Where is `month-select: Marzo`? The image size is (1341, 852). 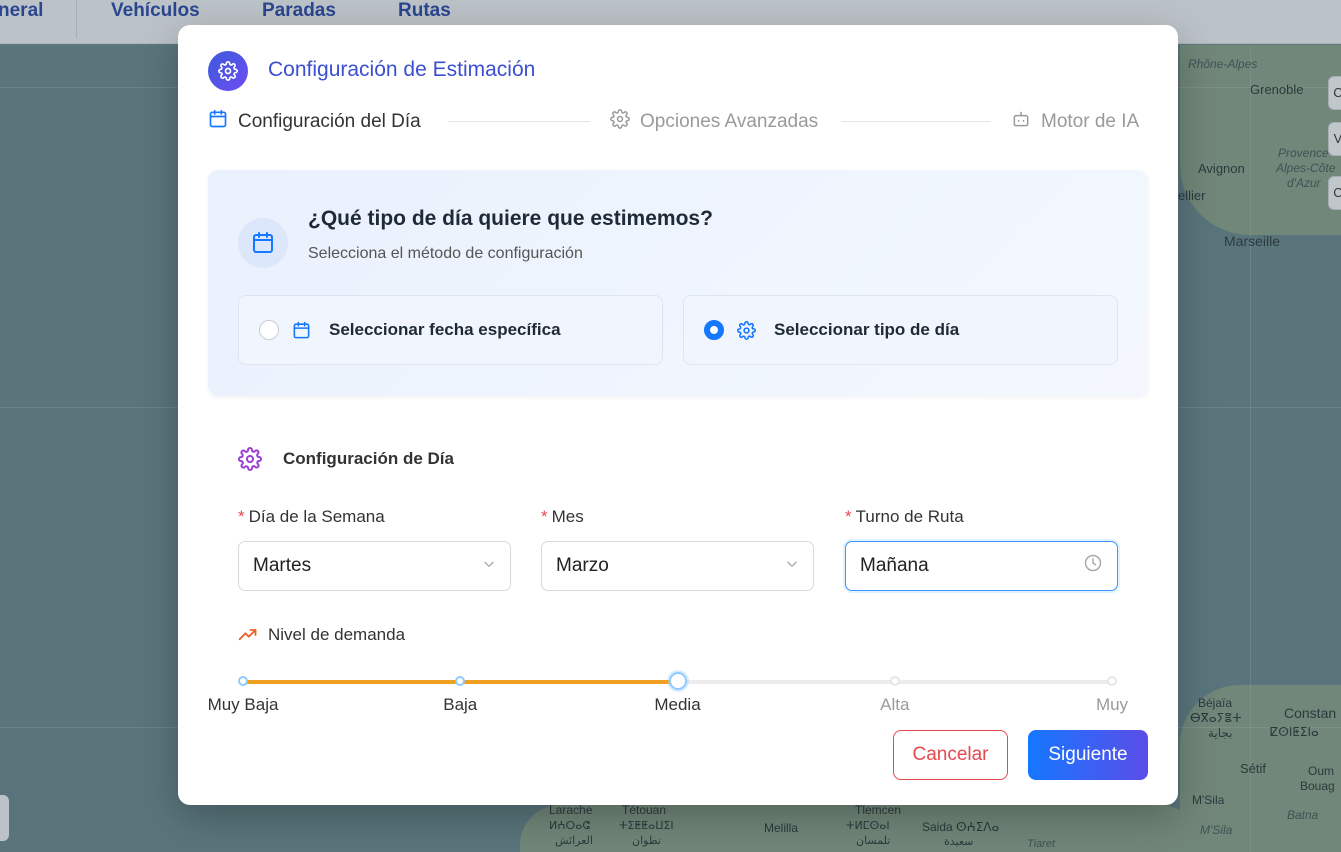 month-select: Marzo is located at coordinates (677, 566).